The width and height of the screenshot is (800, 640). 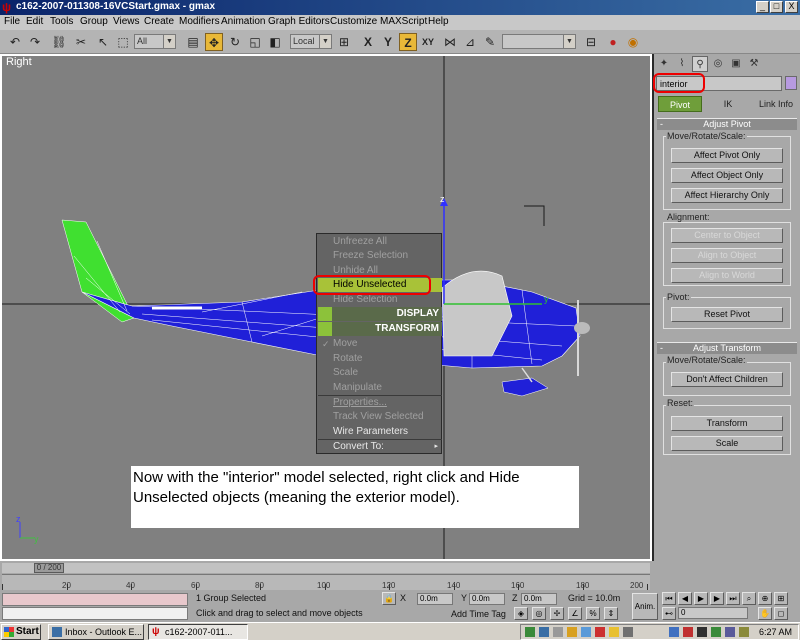 What do you see at coordinates (450, 42) in the screenshot?
I see `mirror-icon: ⋈` at bounding box center [450, 42].